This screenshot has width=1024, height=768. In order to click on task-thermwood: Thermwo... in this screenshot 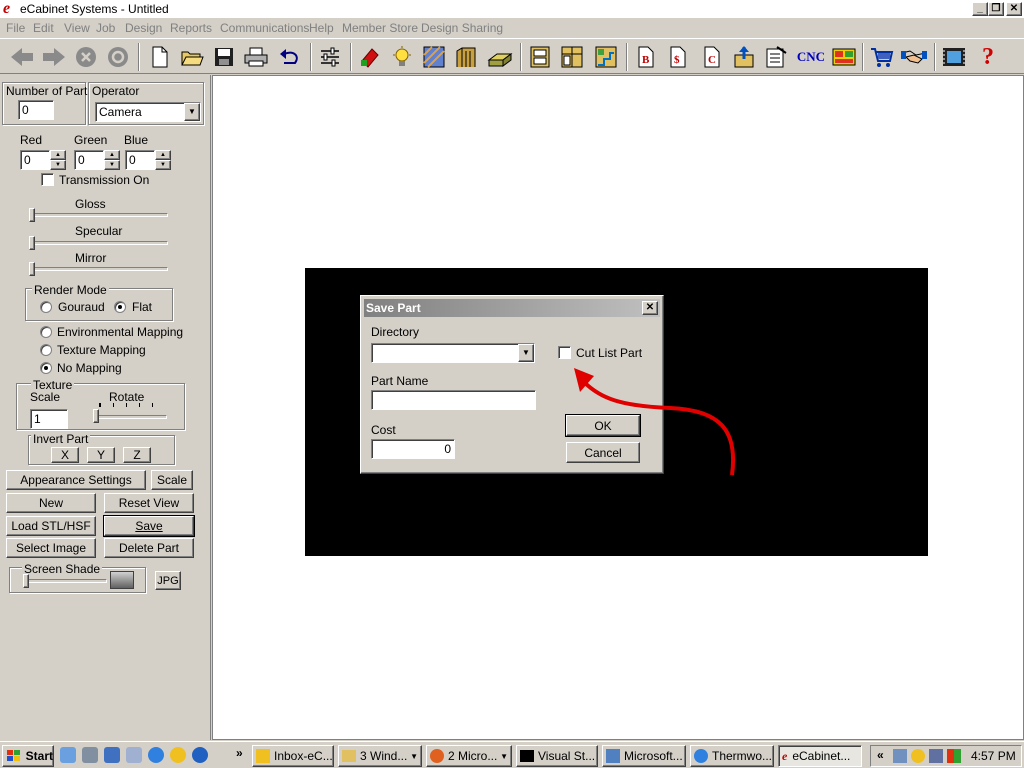, I will do `click(732, 756)`.